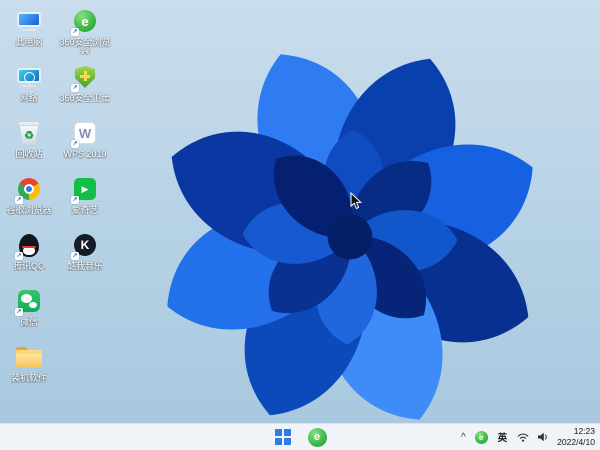 The height and width of the screenshot is (450, 600). What do you see at coordinates (29, 42) in the screenshot?
I see `icon-label: 此电脑` at bounding box center [29, 42].